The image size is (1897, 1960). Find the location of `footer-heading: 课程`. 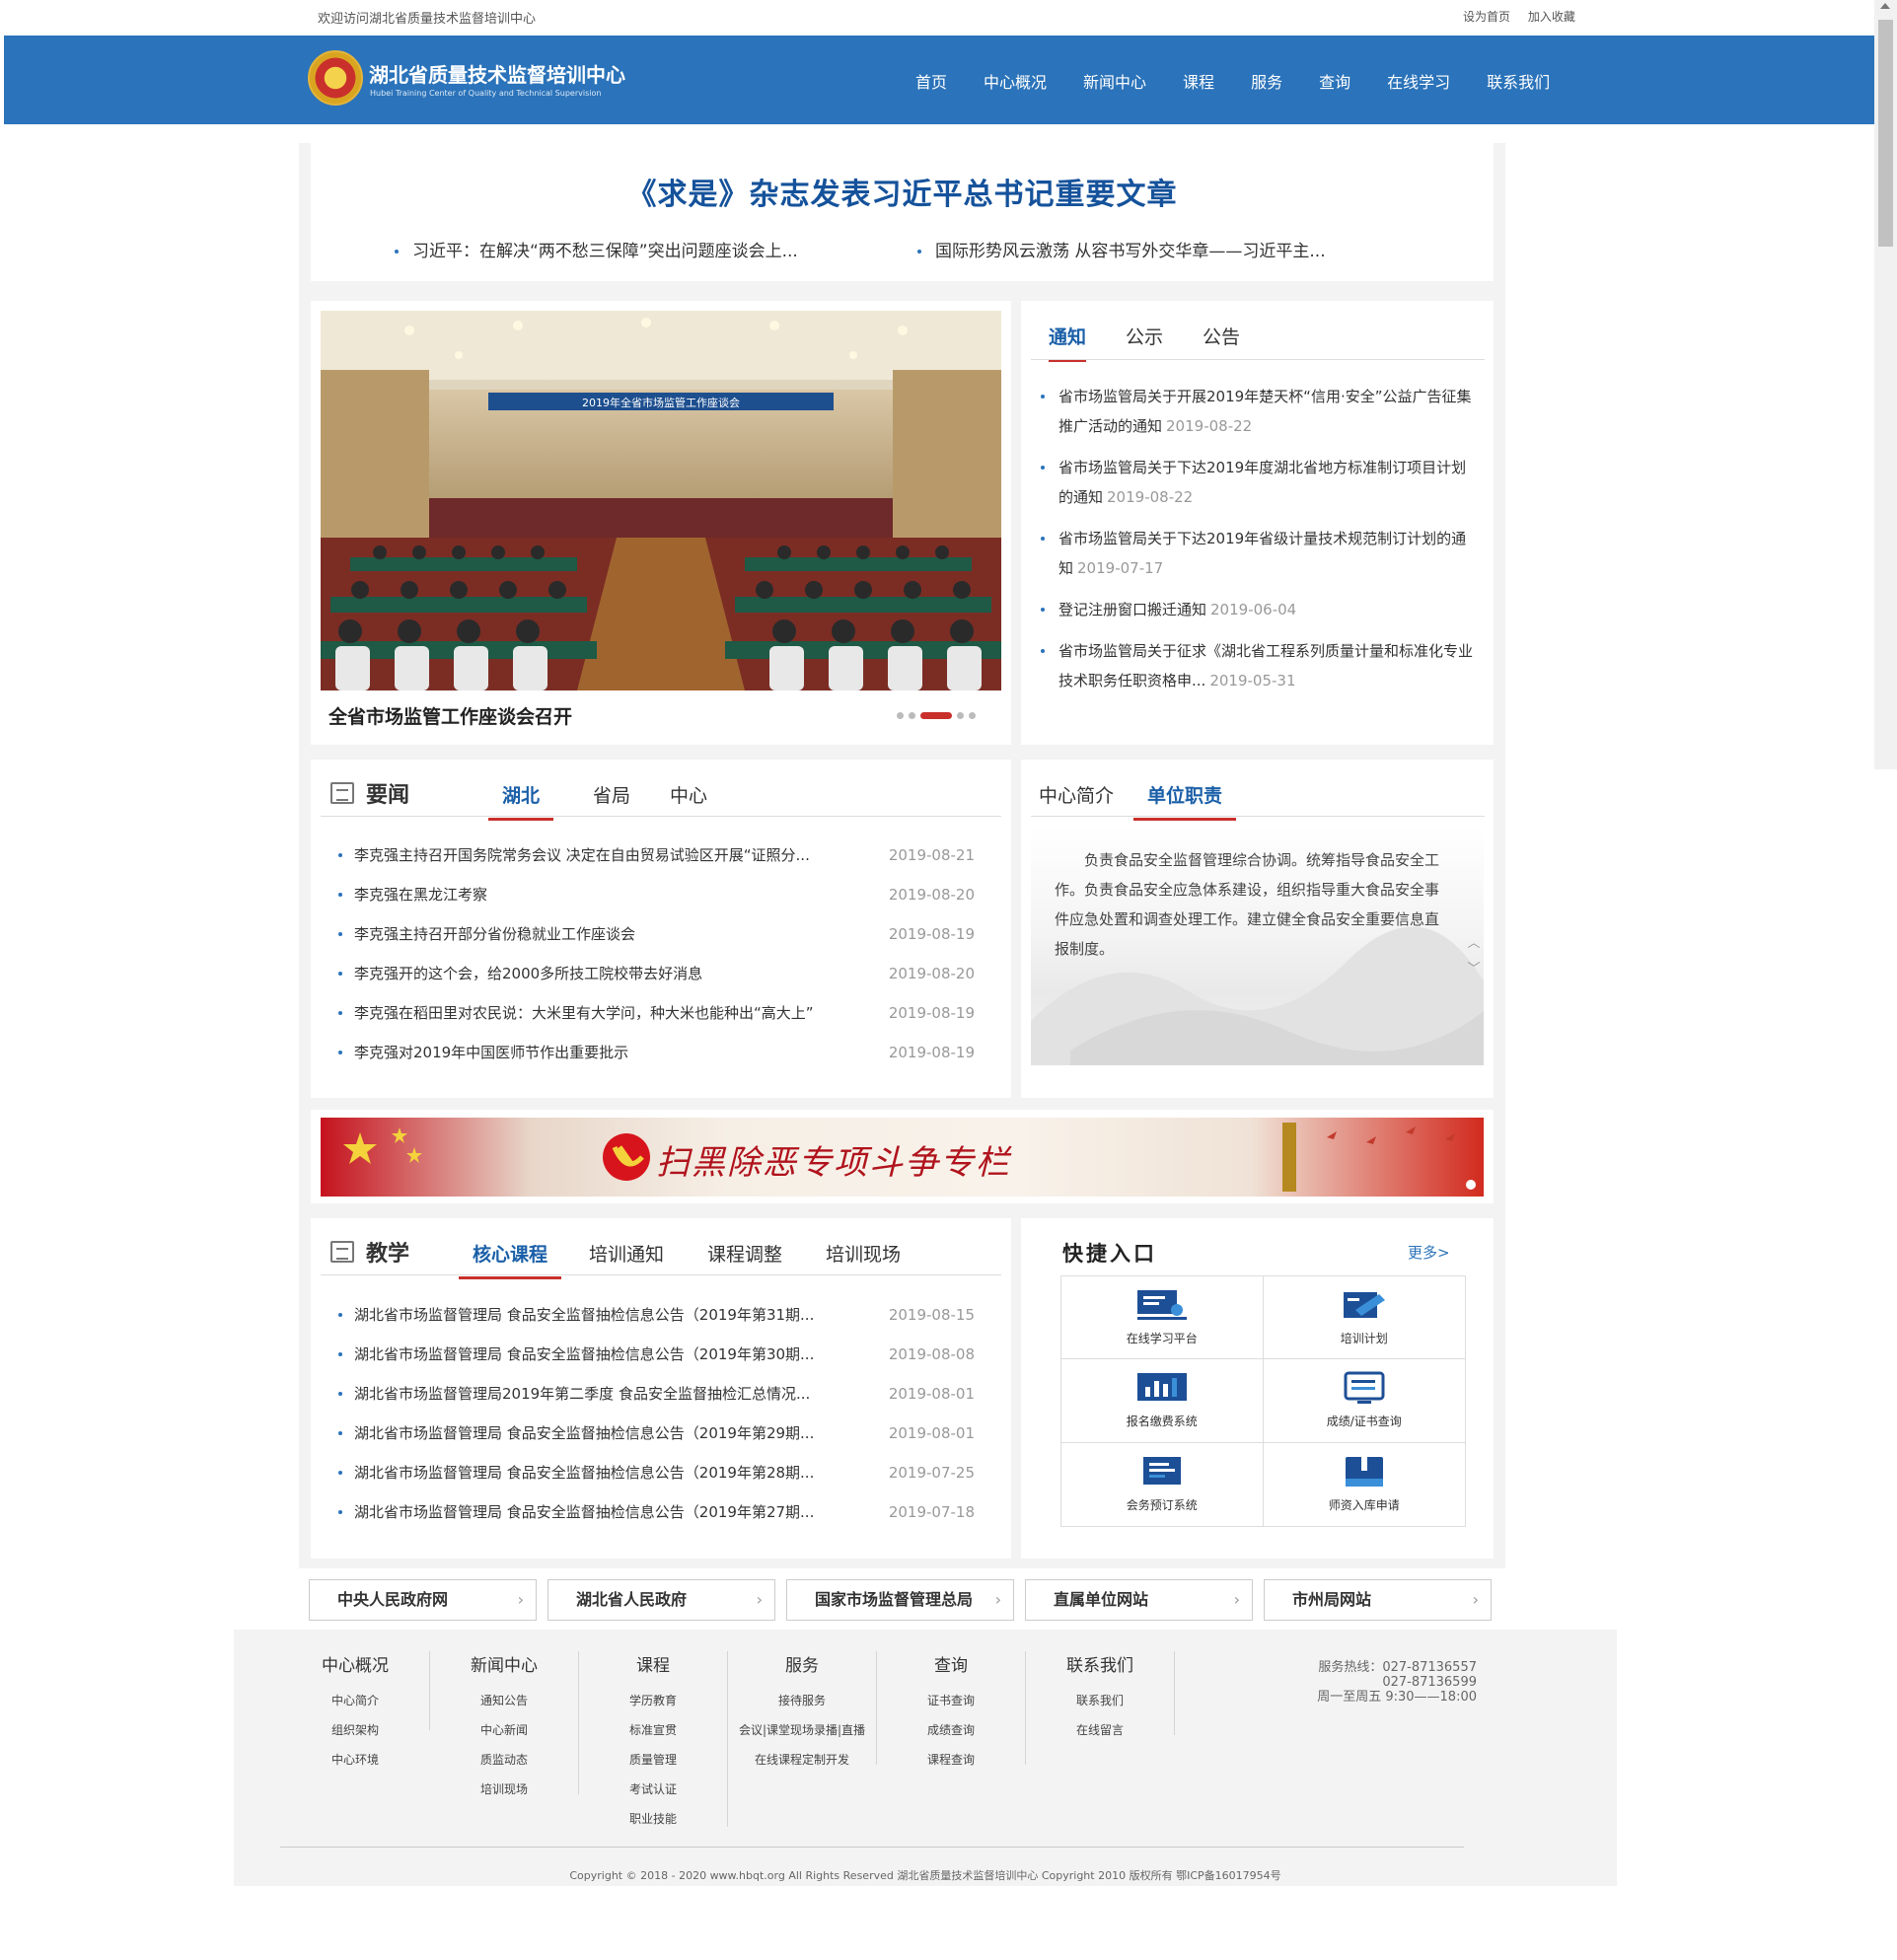

footer-heading: 课程 is located at coordinates (653, 1663).